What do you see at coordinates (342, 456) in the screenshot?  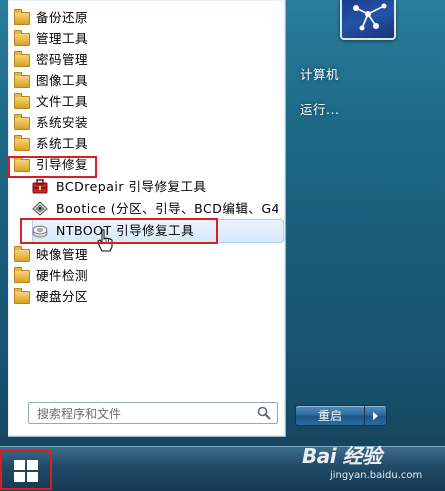 I see `watermark-brand: Bai 经验` at bounding box center [342, 456].